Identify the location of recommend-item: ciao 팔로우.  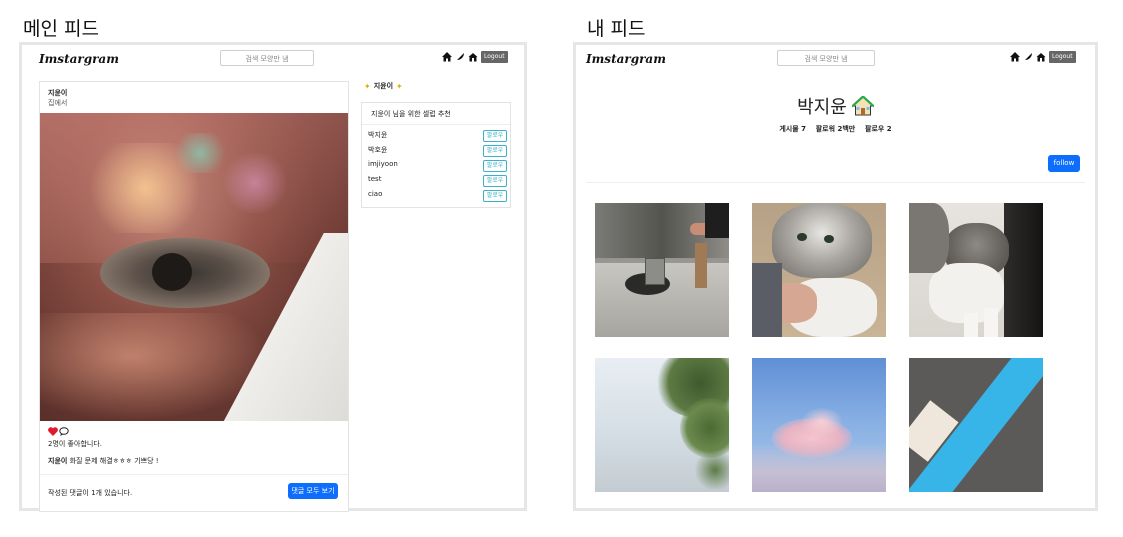
(439, 196).